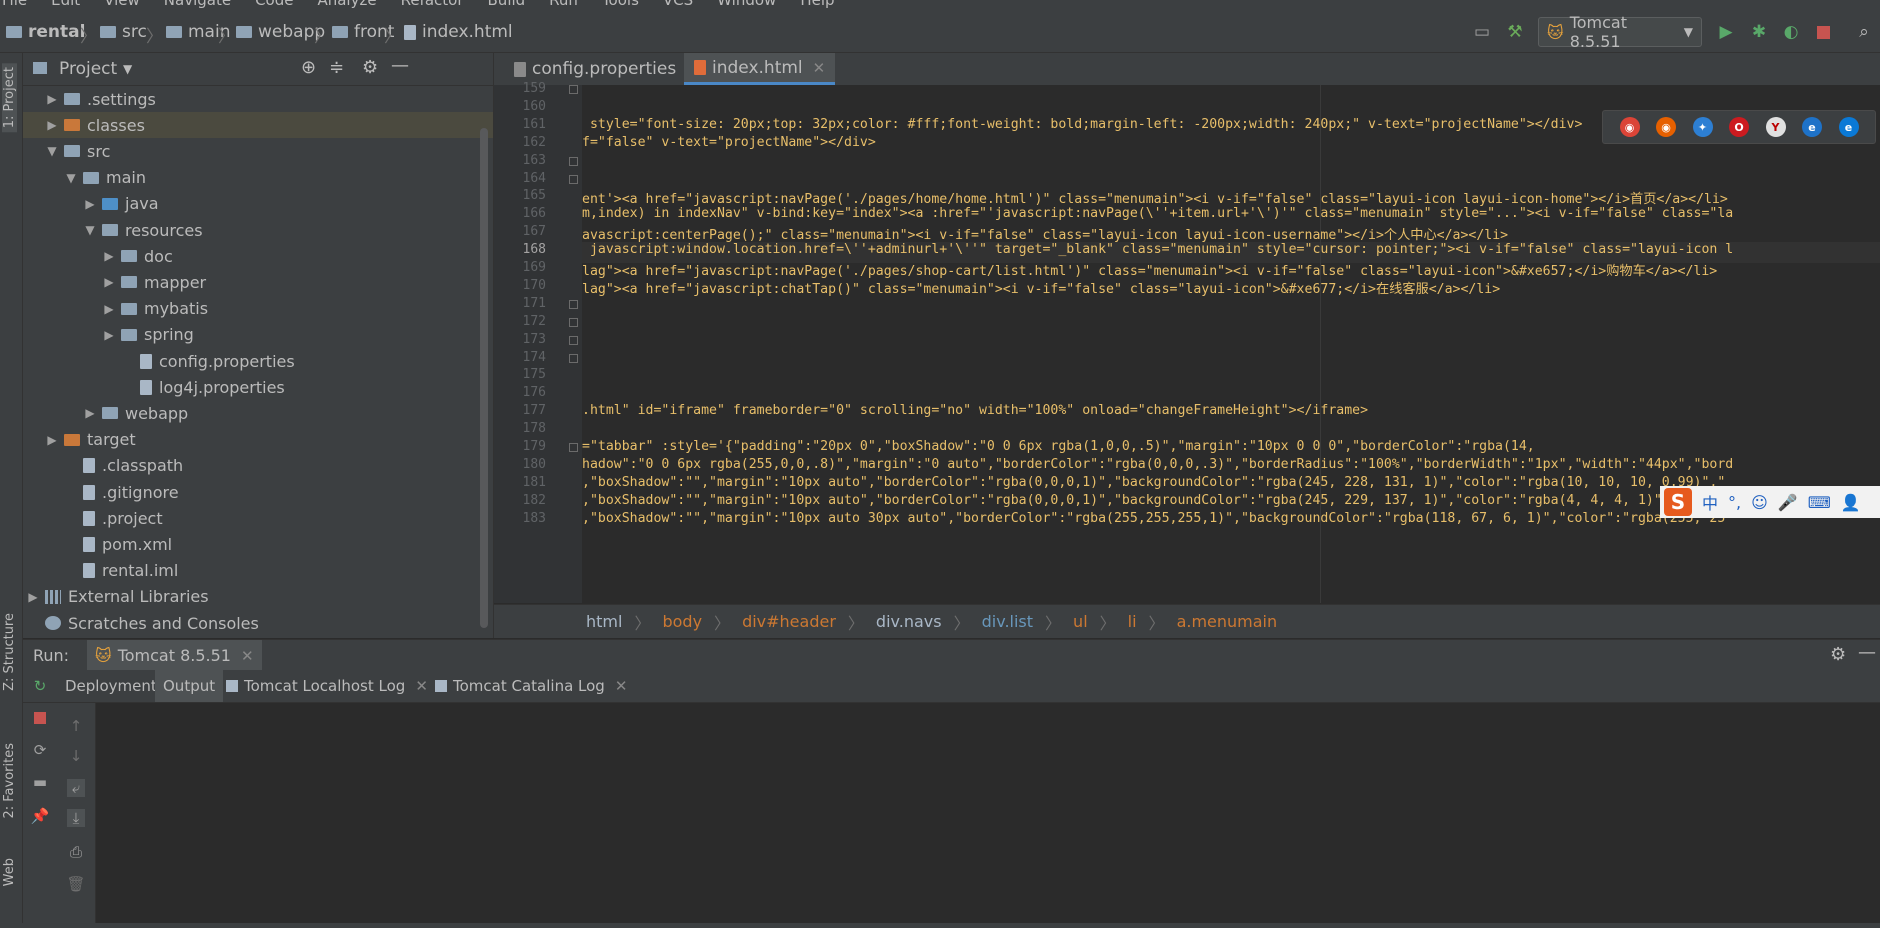  What do you see at coordinates (88, 69) in the screenshot?
I see `project-view-selector: Project` at bounding box center [88, 69].